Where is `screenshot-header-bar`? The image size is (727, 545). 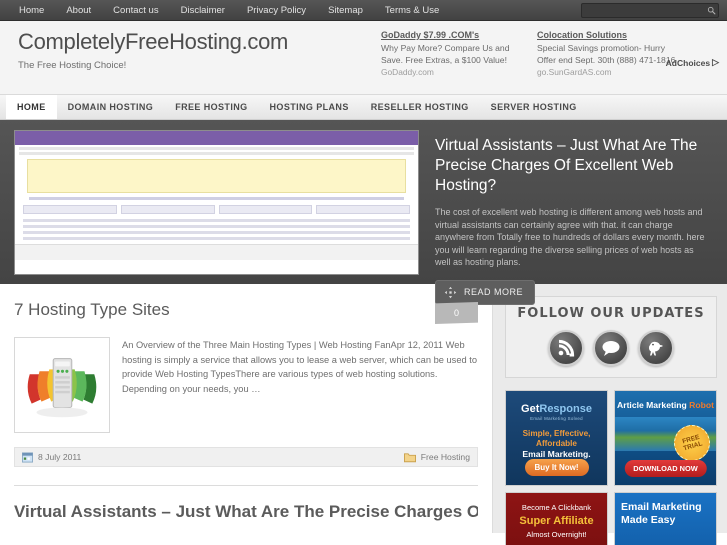 screenshot-header-bar is located at coordinates (216, 138).